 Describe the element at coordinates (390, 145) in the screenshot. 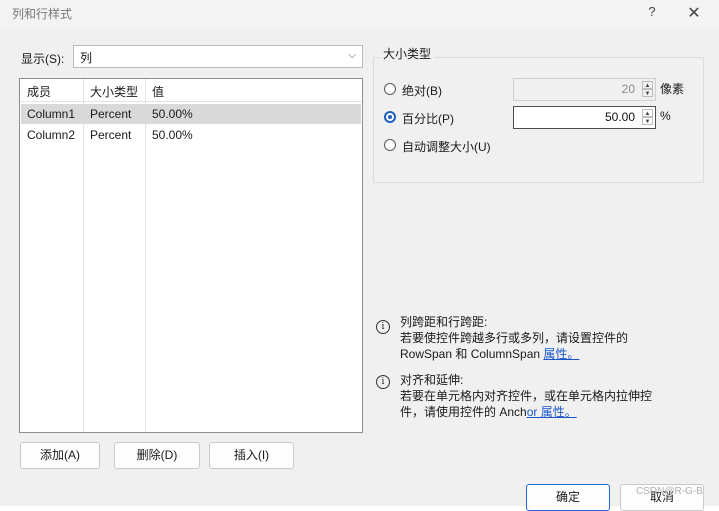

I see `autosize-radio` at that location.